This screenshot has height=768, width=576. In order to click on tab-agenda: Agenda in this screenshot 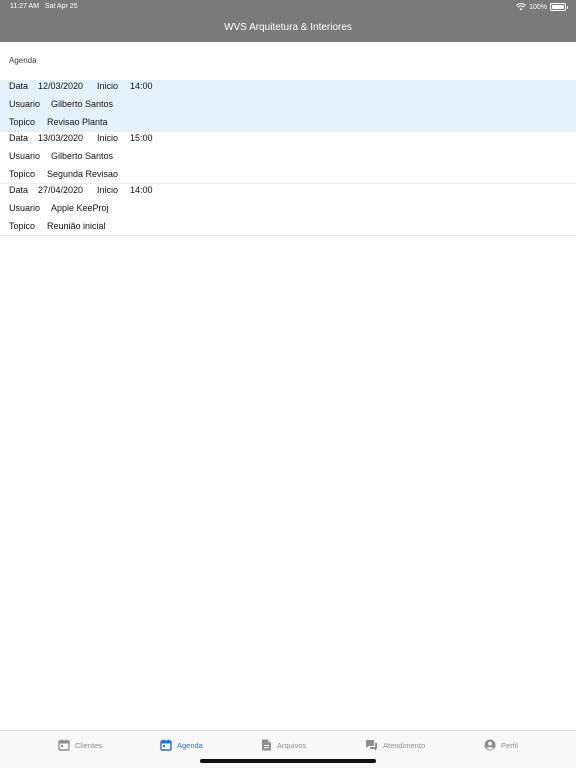, I will do `click(181, 745)`.